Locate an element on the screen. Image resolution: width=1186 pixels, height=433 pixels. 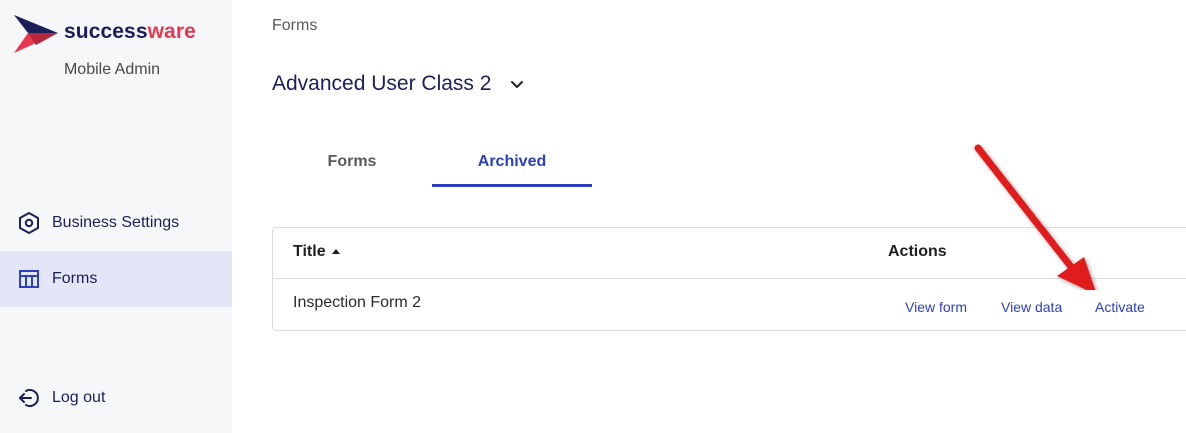
successware-logo is located at coordinates (36, 34).